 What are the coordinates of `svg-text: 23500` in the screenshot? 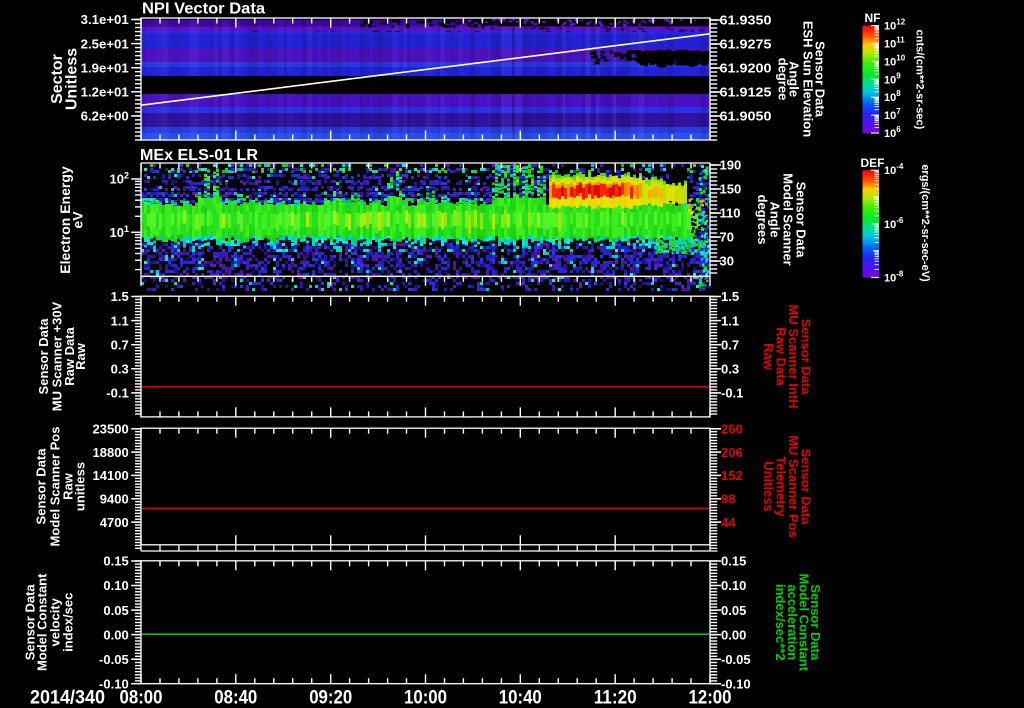 It's located at (111, 429).